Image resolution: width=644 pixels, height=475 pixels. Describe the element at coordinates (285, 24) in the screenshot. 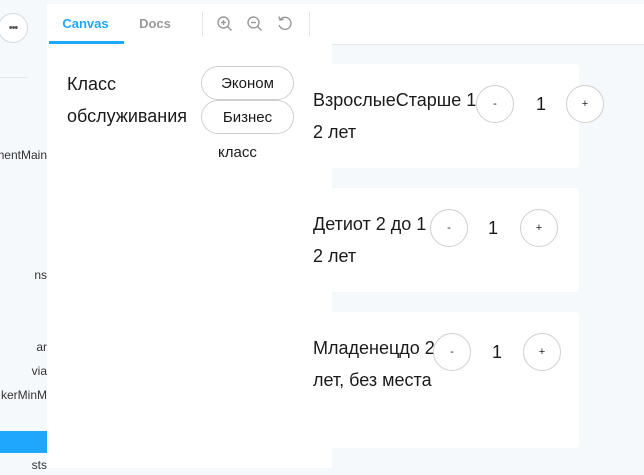

I see `reset-zoom-icon` at that location.